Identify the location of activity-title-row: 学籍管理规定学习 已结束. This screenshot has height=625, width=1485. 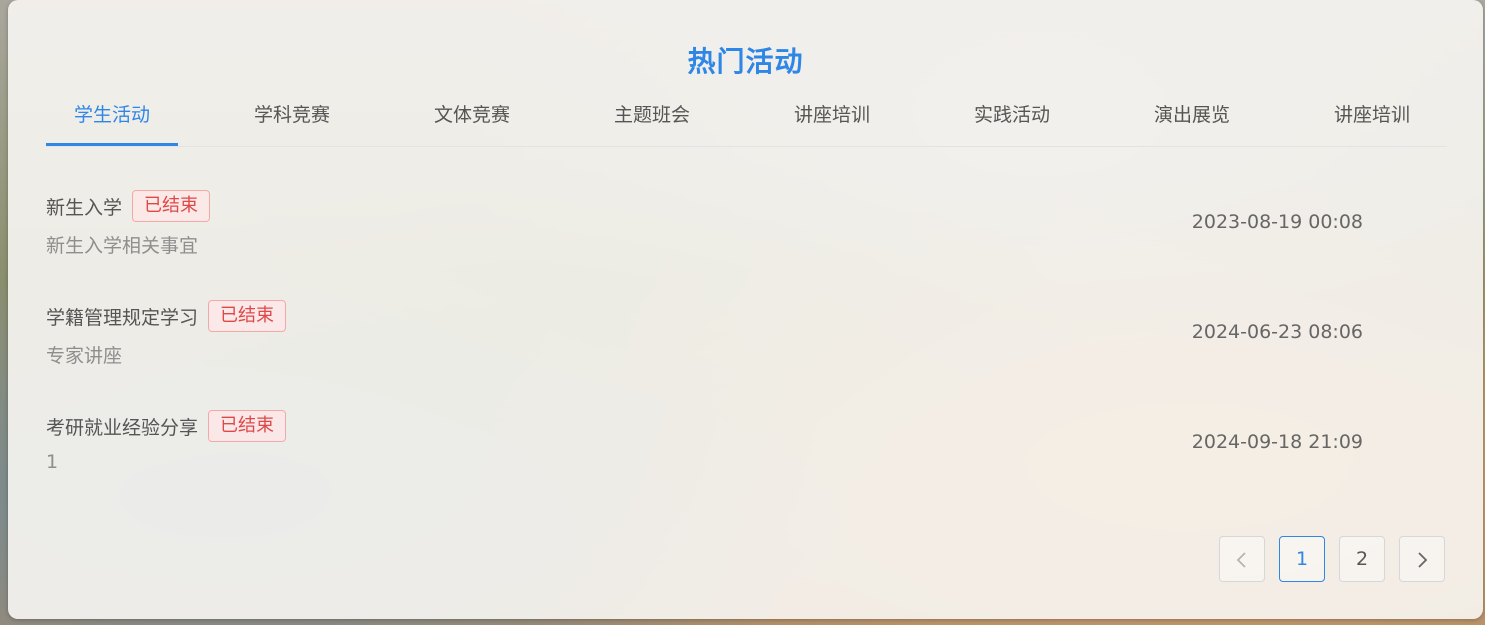
(166, 316).